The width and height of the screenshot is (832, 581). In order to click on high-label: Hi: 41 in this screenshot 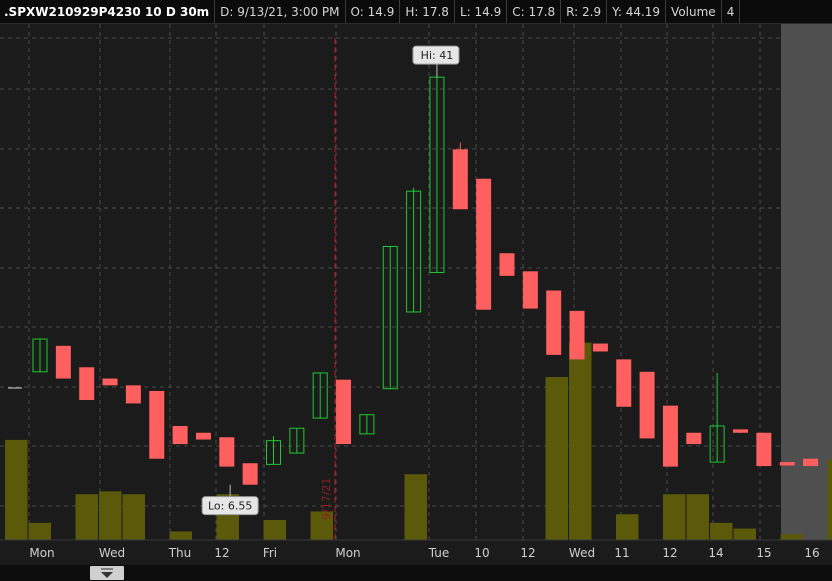, I will do `click(437, 55)`.